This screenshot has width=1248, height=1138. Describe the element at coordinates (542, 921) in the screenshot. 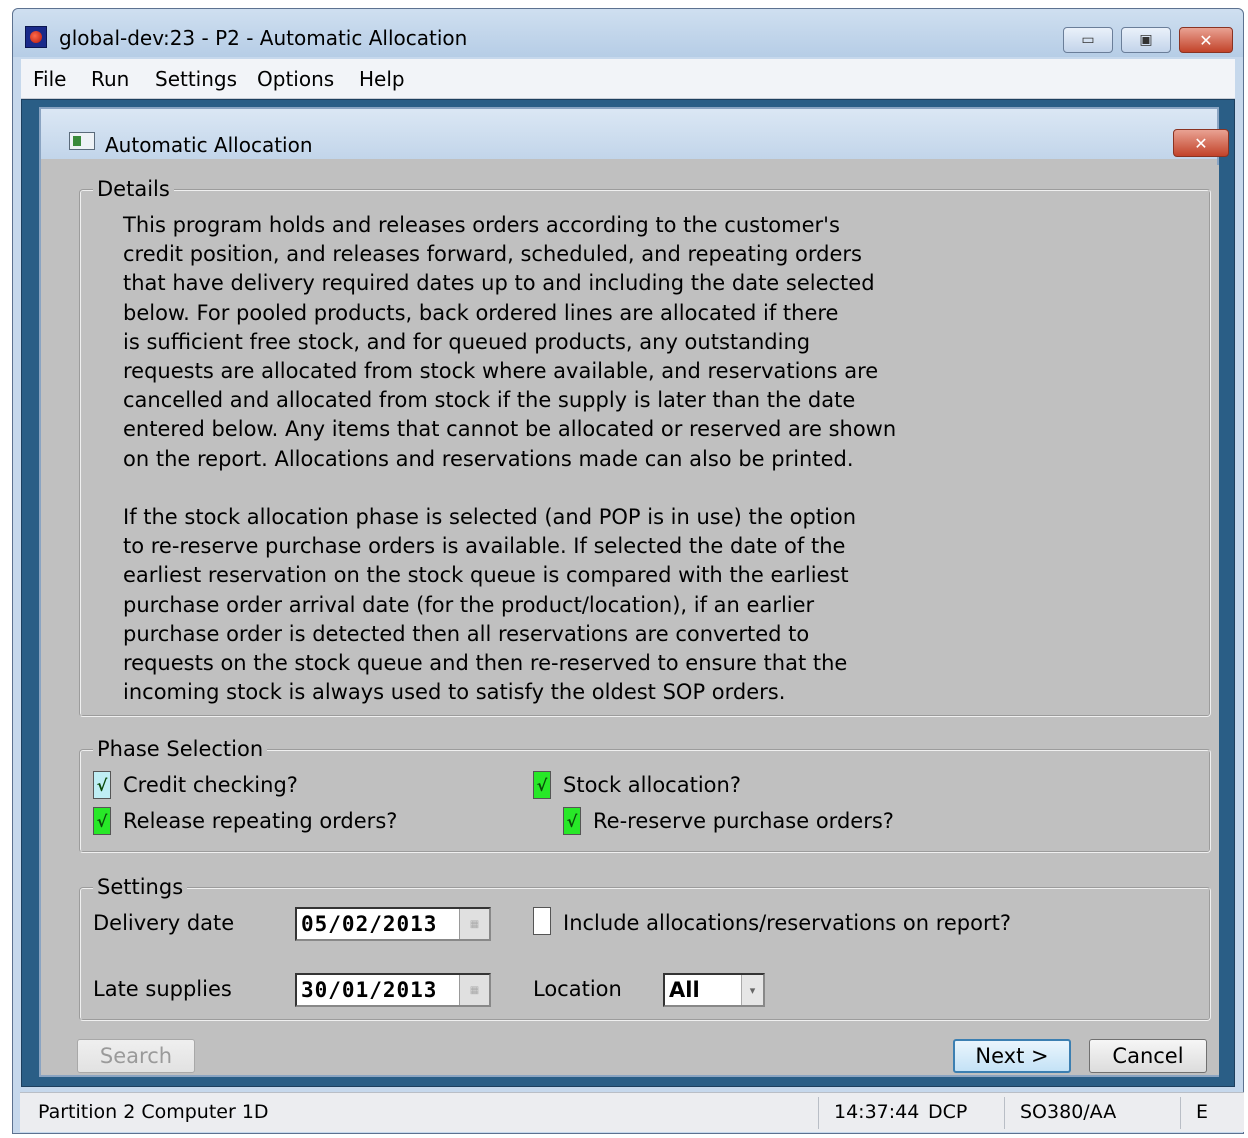

I see `include-allocations-checkbox` at that location.